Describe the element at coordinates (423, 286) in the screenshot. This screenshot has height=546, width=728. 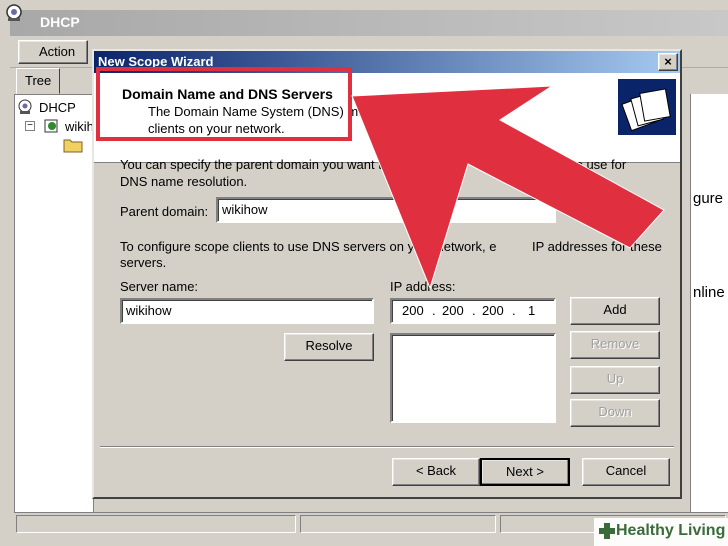
I see `ip-address-label: IP address:` at that location.